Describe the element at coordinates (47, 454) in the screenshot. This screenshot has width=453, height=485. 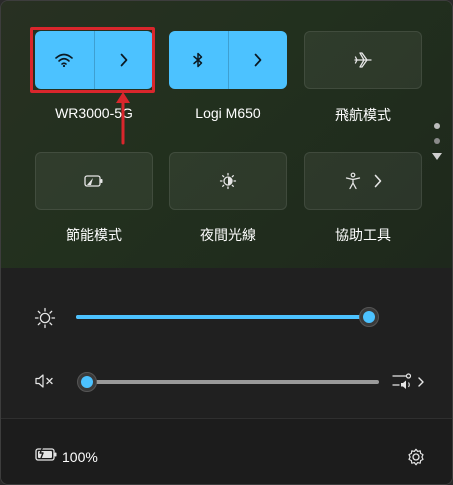
I see `battery-charging-icon` at that location.